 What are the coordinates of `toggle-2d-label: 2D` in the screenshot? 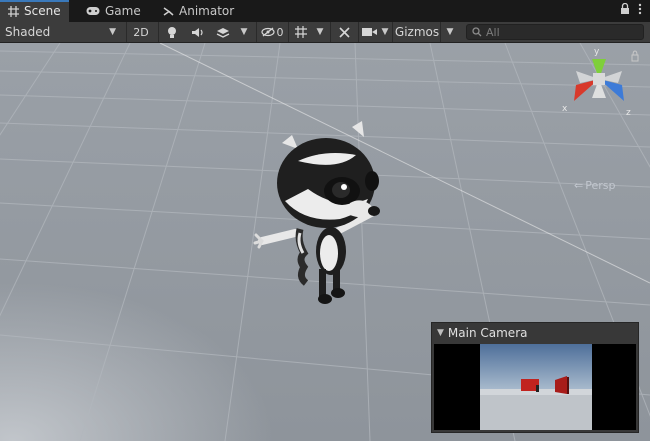 It's located at (141, 32).